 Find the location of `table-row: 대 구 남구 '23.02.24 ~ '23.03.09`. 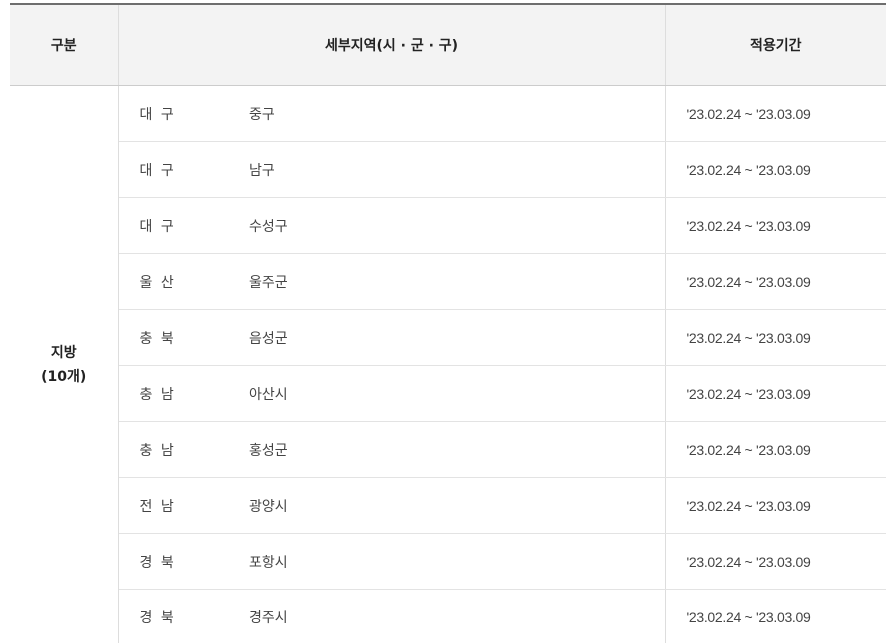

table-row: 대 구 남구 '23.02.24 ~ '23.03.09 is located at coordinates (448, 170).